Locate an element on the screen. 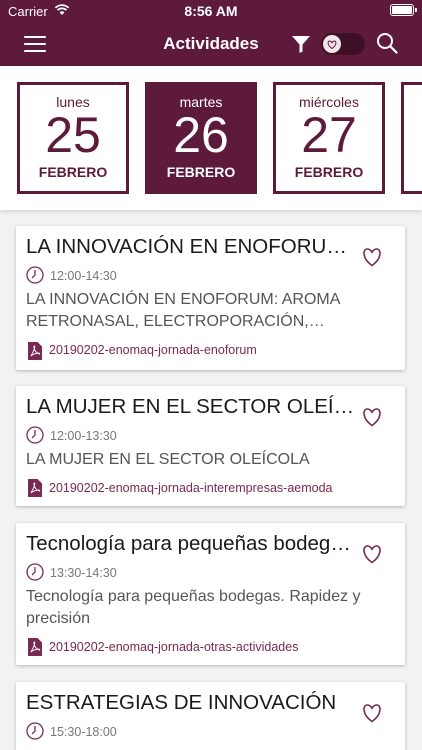 Image resolution: width=422 pixels, height=750 pixels. hamburger-menu-icon is located at coordinates (35, 44).